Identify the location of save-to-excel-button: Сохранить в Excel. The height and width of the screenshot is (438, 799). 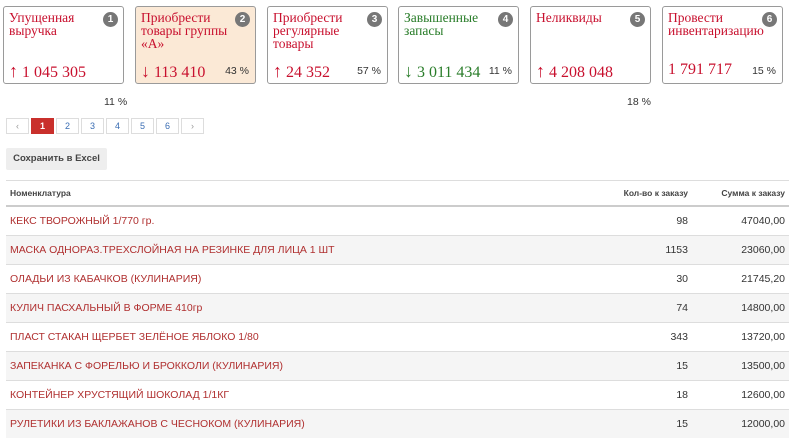
(56, 159).